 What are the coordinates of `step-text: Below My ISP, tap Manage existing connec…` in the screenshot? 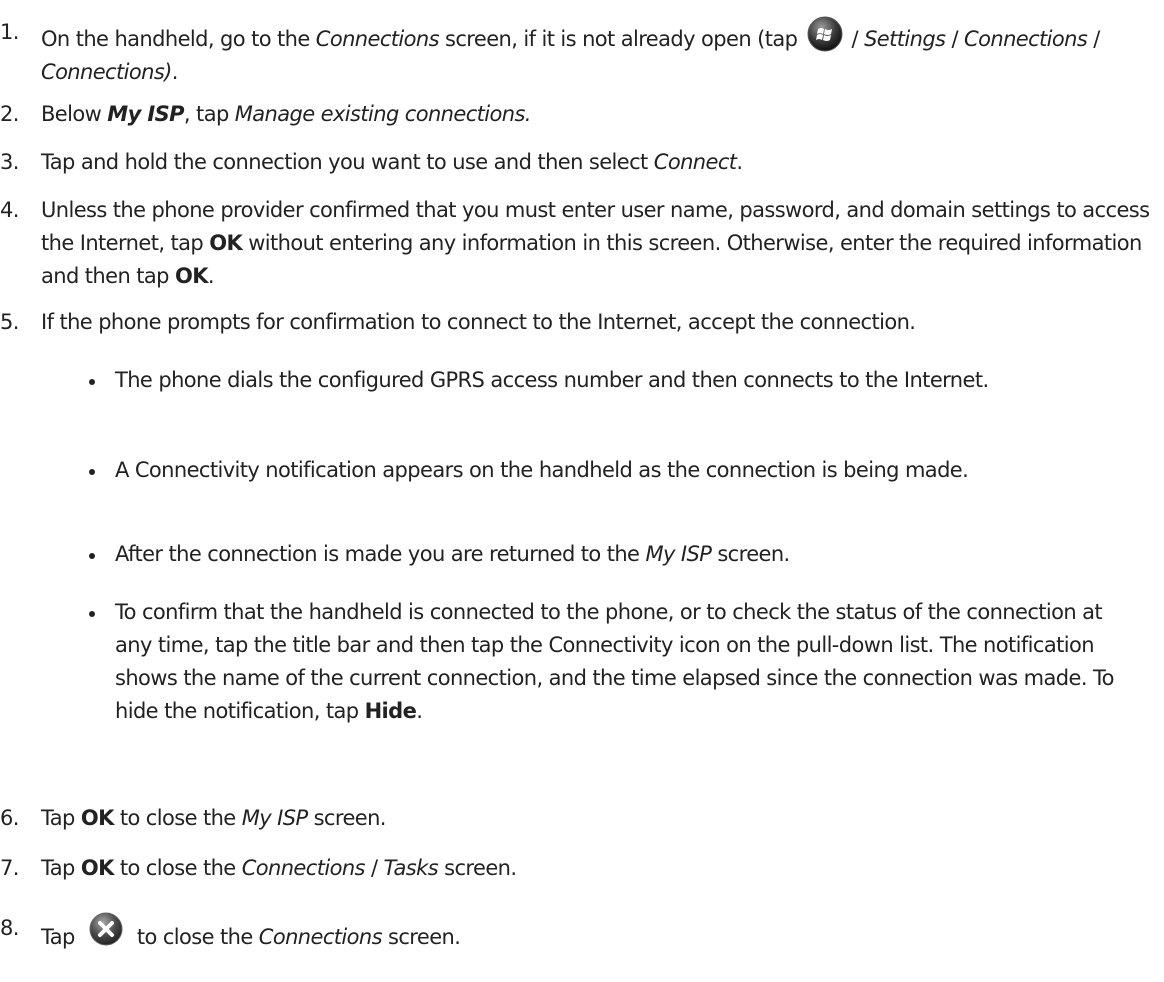 It's located at (286, 114).